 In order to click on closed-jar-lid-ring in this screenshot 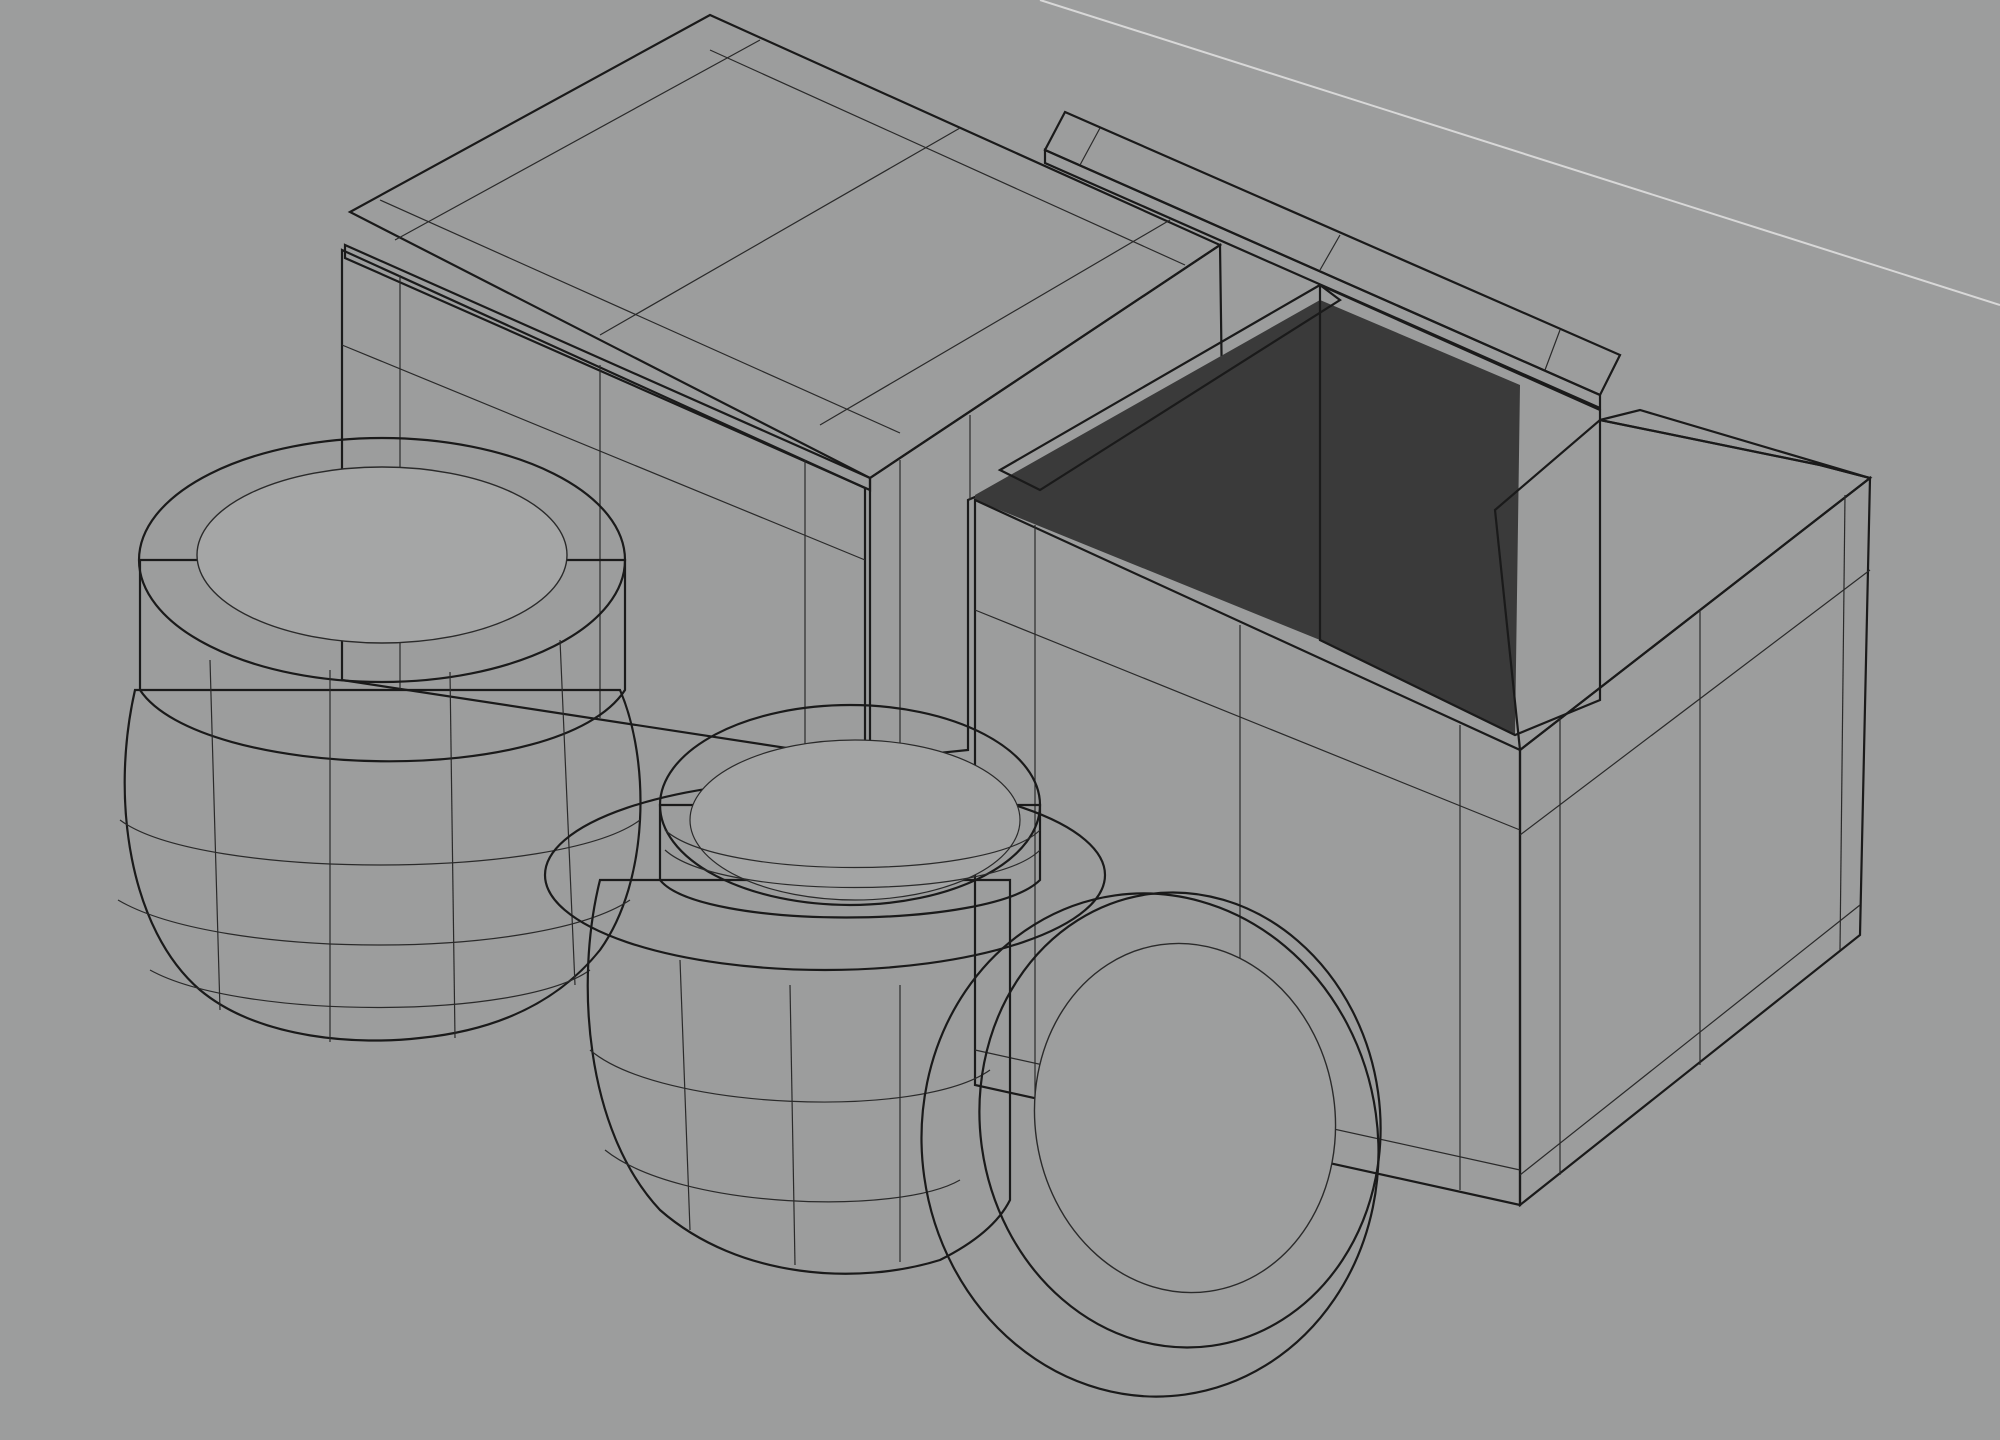, I will do `click(382, 555)`.